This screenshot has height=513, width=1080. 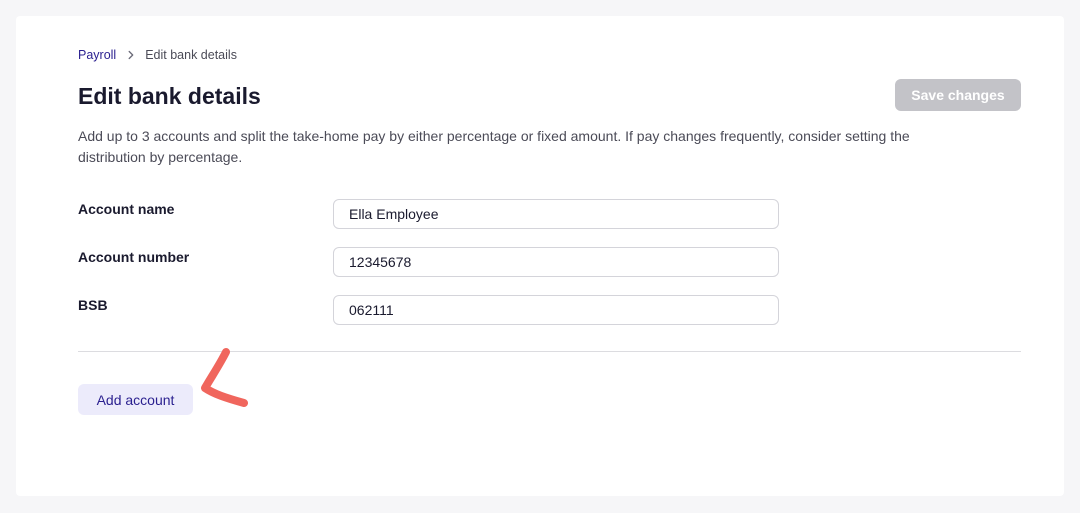 What do you see at coordinates (556, 262) in the screenshot?
I see `account-number-input` at bounding box center [556, 262].